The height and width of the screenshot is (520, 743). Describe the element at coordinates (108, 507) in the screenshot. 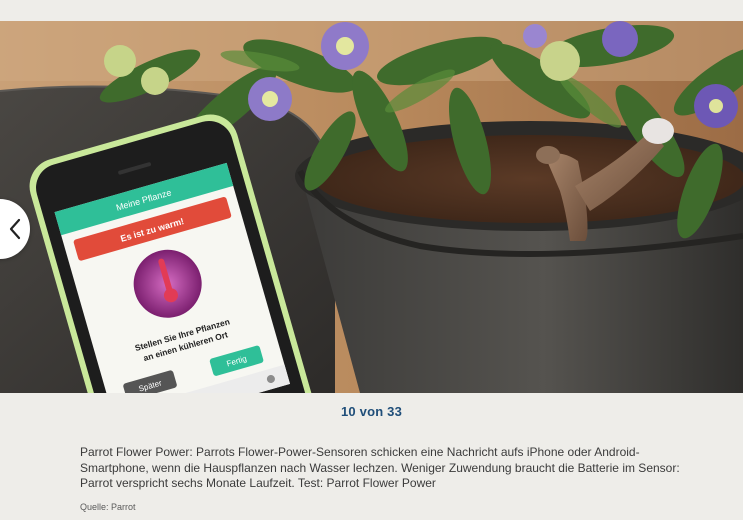

I see `image-source: Quelle: Parrot` at that location.